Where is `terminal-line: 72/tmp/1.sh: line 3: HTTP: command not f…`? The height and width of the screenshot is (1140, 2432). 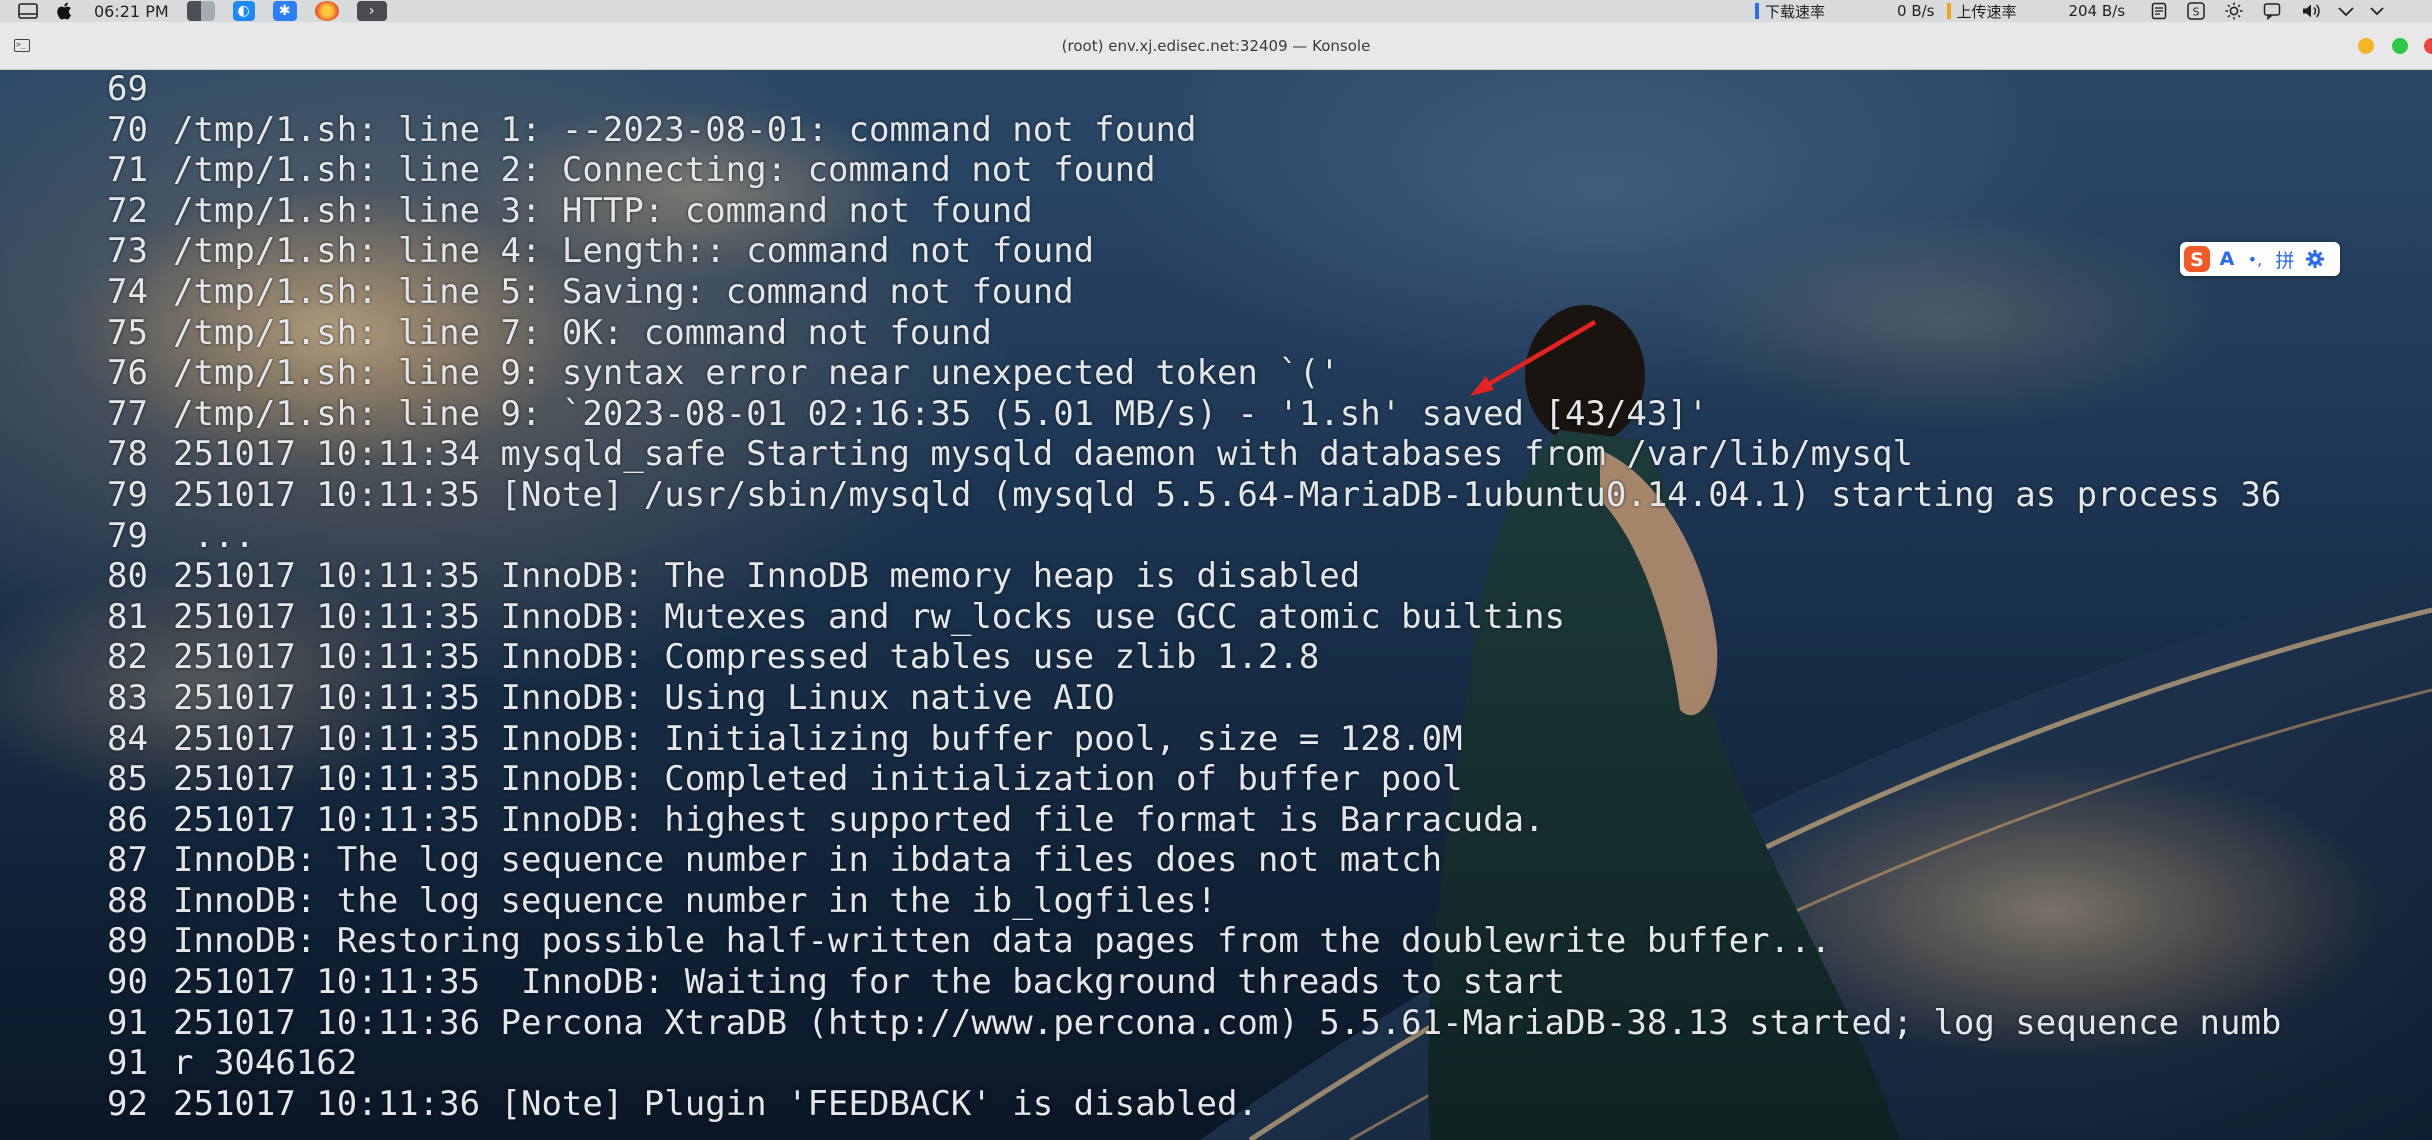 terminal-line: 72/tmp/1.sh: line 3: HTTP: command not f… is located at coordinates (1215, 211).